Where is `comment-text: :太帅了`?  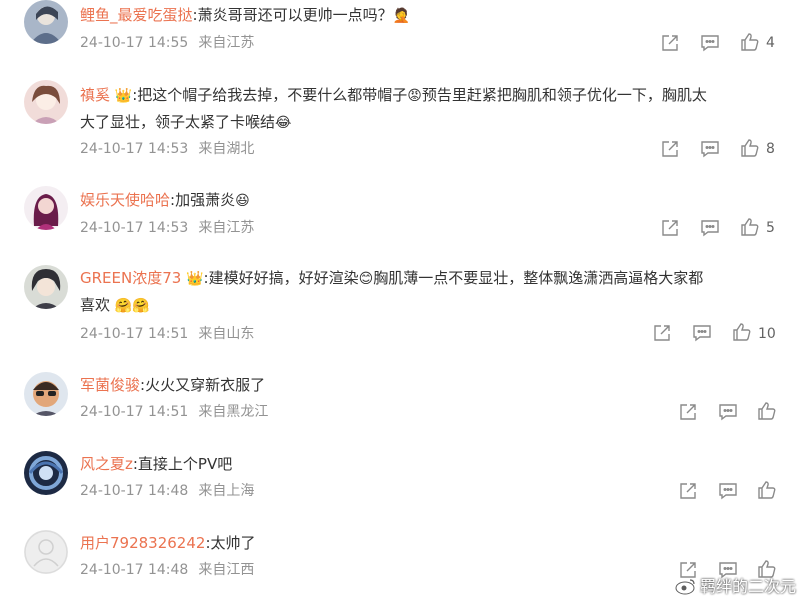
comment-text: :太帅了 is located at coordinates (230, 543).